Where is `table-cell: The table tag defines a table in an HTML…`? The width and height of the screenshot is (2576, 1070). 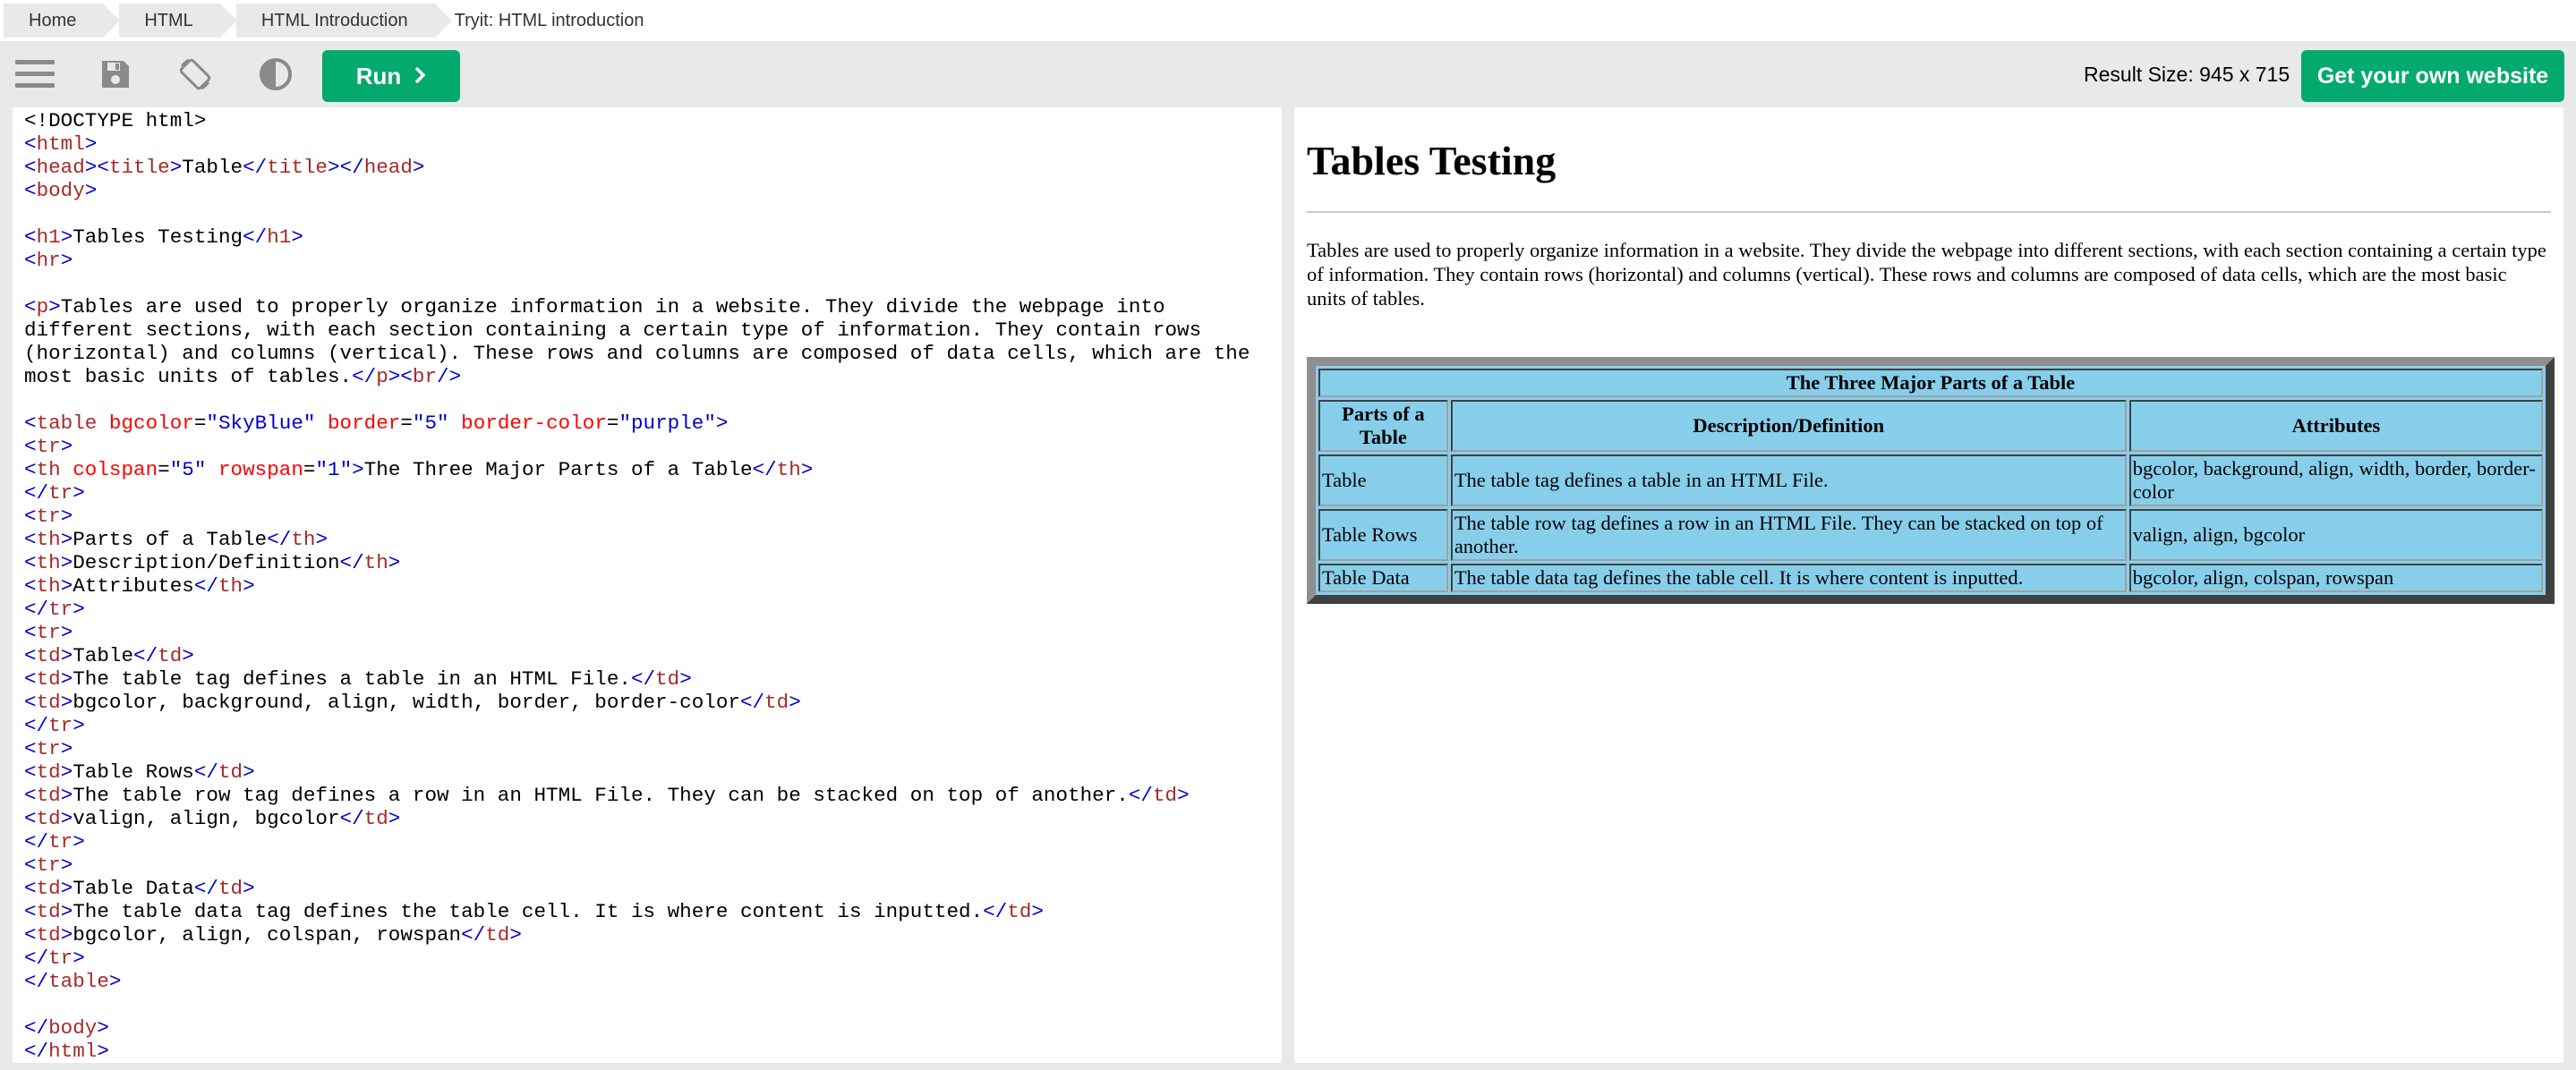
table-cell: The table tag defines a table in an HTML… is located at coordinates (1788, 480).